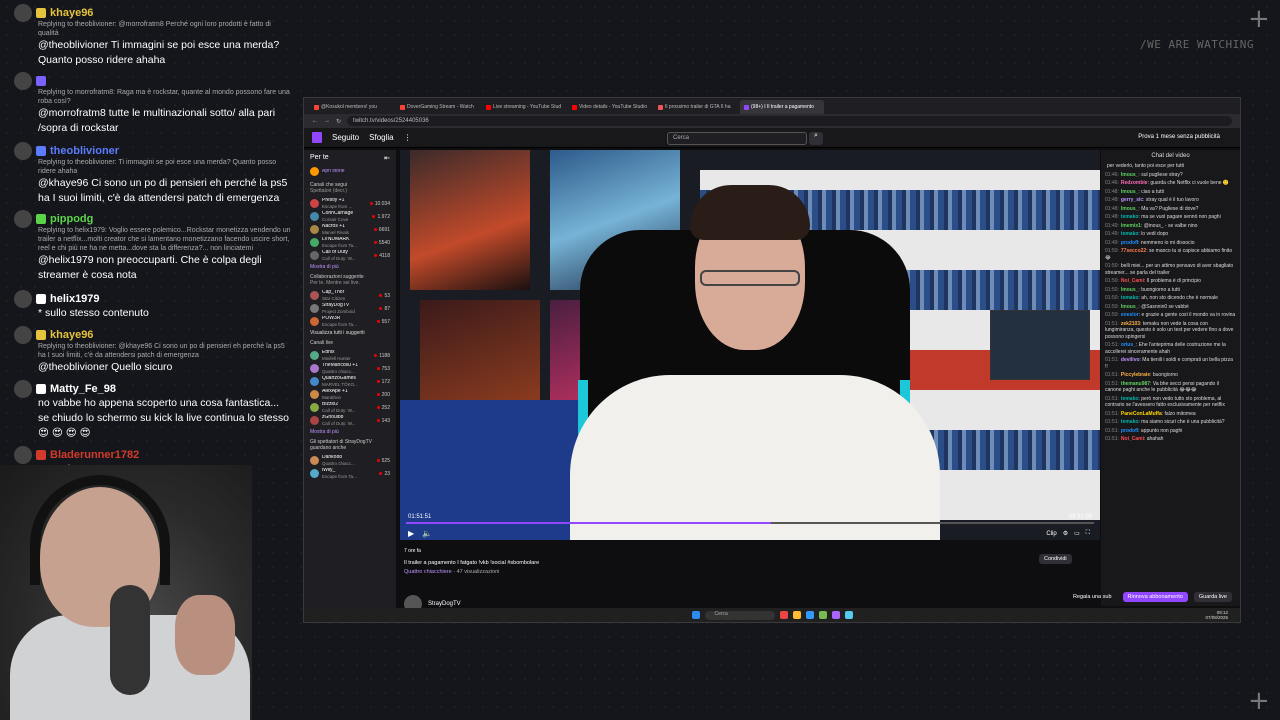 This screenshot has width=1280, height=720. I want to click on sidebar-channel-item: iWily_ Escape from Ta... 23, so click(350, 473).